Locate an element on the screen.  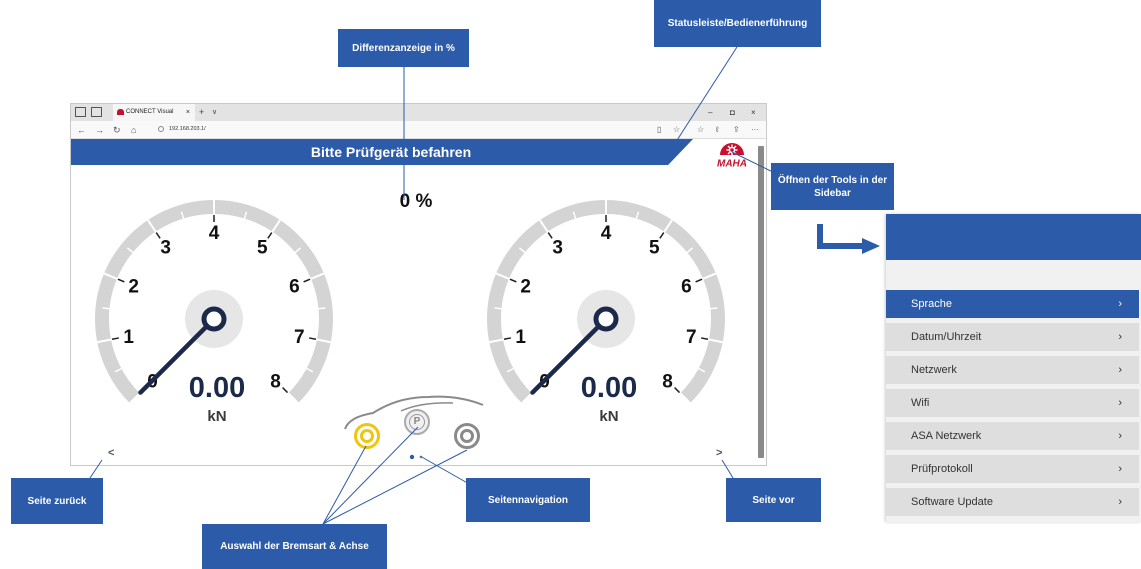
share-icon: ⇪ is located at coordinates (736, 130).